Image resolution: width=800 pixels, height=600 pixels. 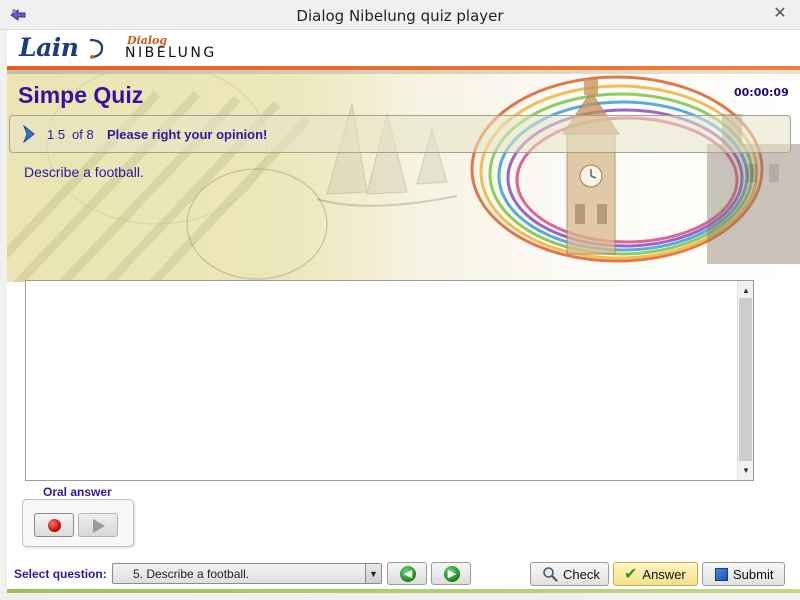 What do you see at coordinates (83, 134) in the screenshot?
I see `question-total: of 8` at bounding box center [83, 134].